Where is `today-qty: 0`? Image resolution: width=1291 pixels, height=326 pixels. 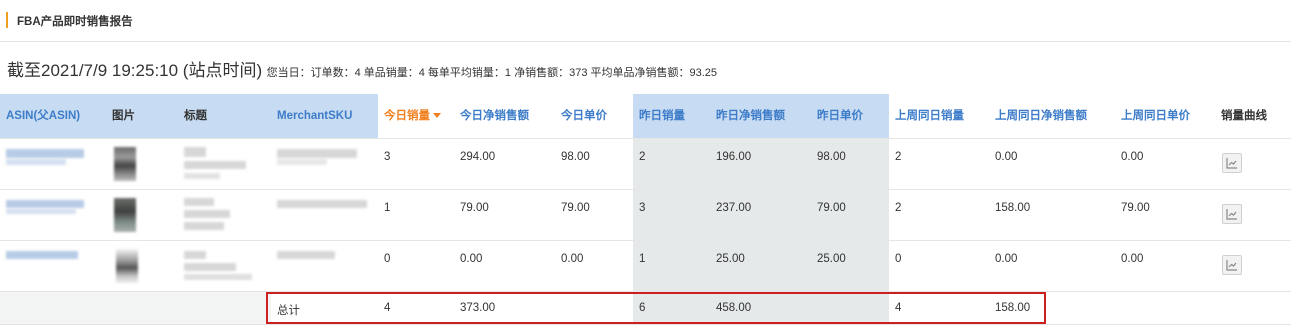
today-qty: 0 is located at coordinates (387, 259).